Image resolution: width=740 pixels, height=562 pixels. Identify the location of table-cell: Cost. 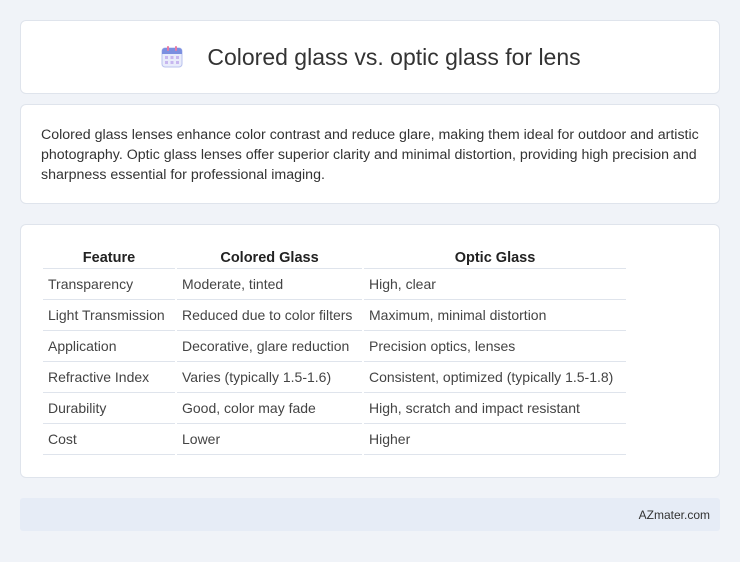
(109, 439).